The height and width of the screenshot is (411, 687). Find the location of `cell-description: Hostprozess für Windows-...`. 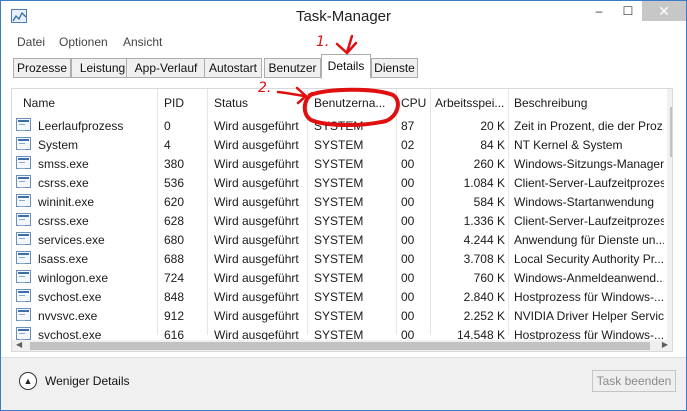

cell-description: Hostprozess für Windows-... is located at coordinates (589, 297).